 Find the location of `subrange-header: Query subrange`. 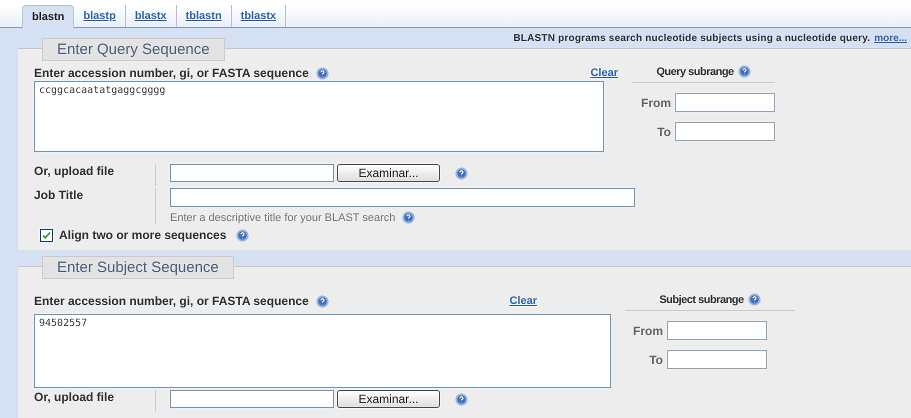

subrange-header: Query subrange is located at coordinates (703, 74).